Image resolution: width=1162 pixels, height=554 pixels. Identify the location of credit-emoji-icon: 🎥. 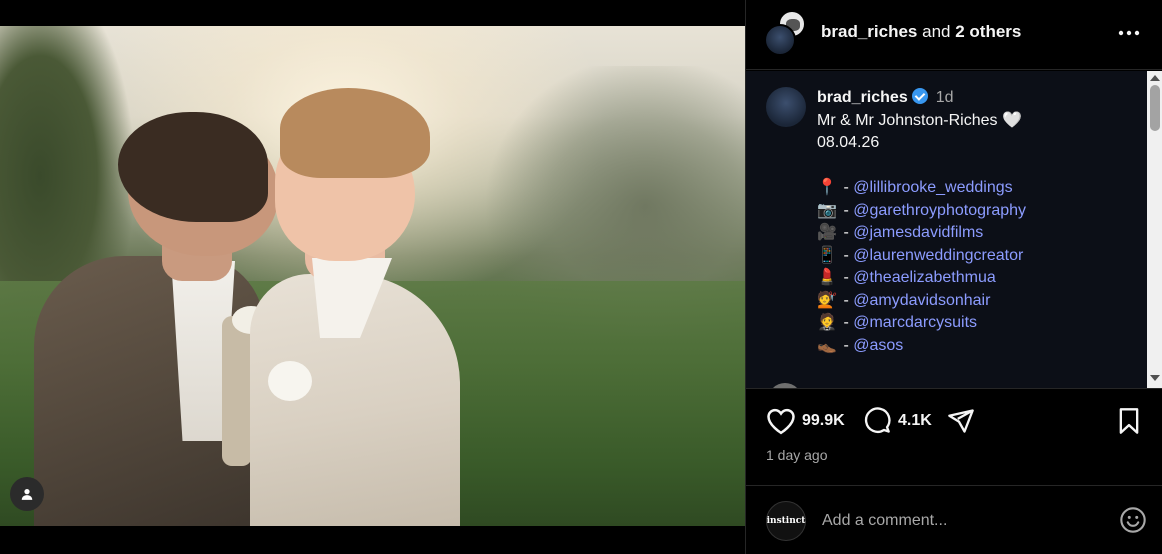
(827, 232).